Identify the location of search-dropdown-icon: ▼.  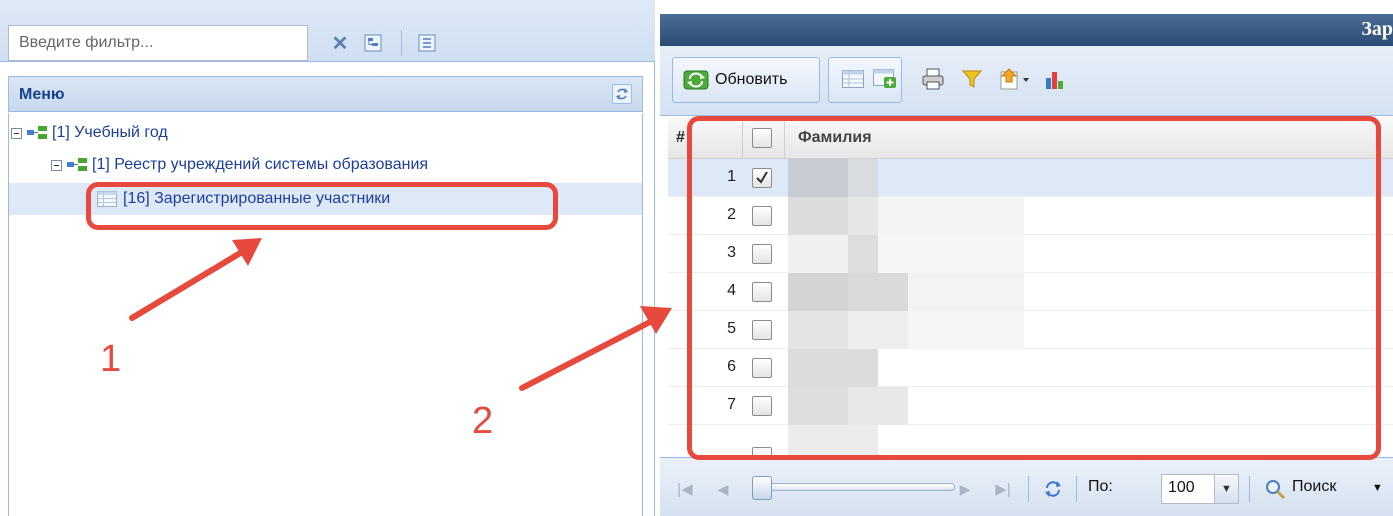
(1377, 488).